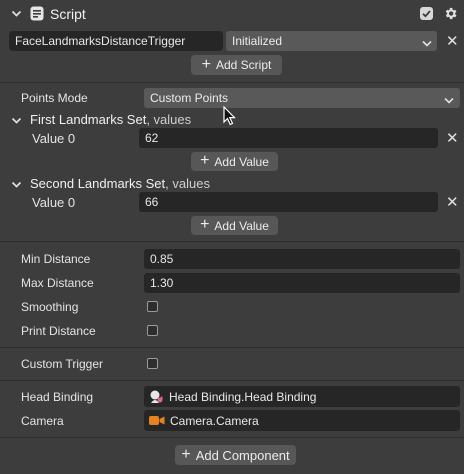  Describe the element at coordinates (189, 98) in the screenshot. I see `points-mode-value: Custom Points` at that location.